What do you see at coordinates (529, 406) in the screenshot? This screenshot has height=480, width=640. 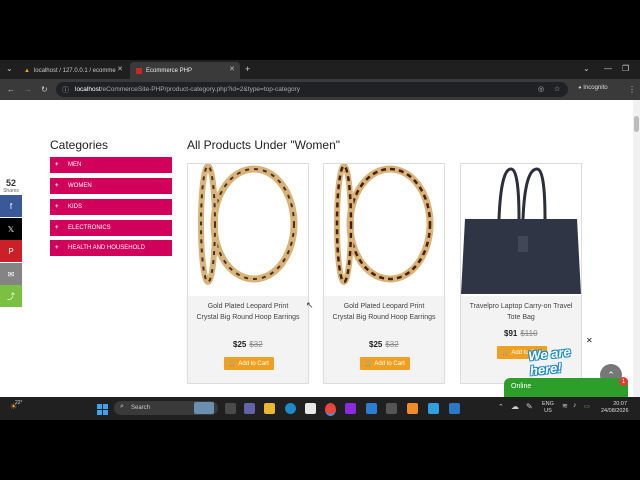 I see `pen-icon: ✎` at bounding box center [529, 406].